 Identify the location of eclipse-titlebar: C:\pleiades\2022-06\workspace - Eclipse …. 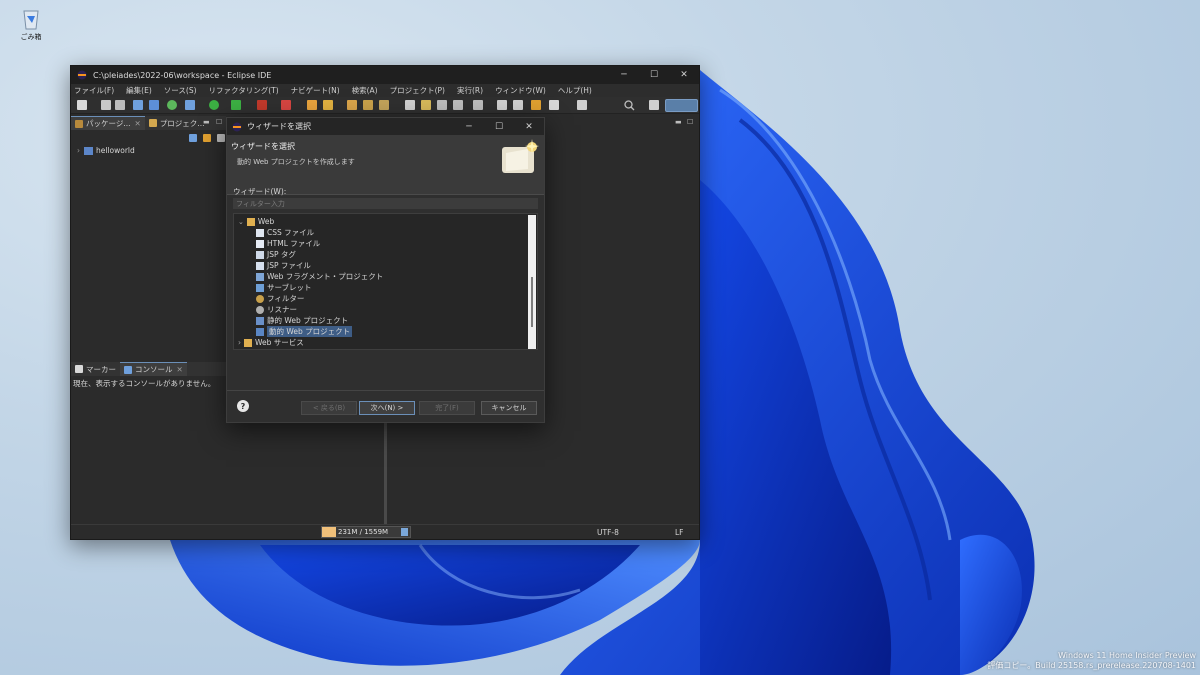
(385, 75).